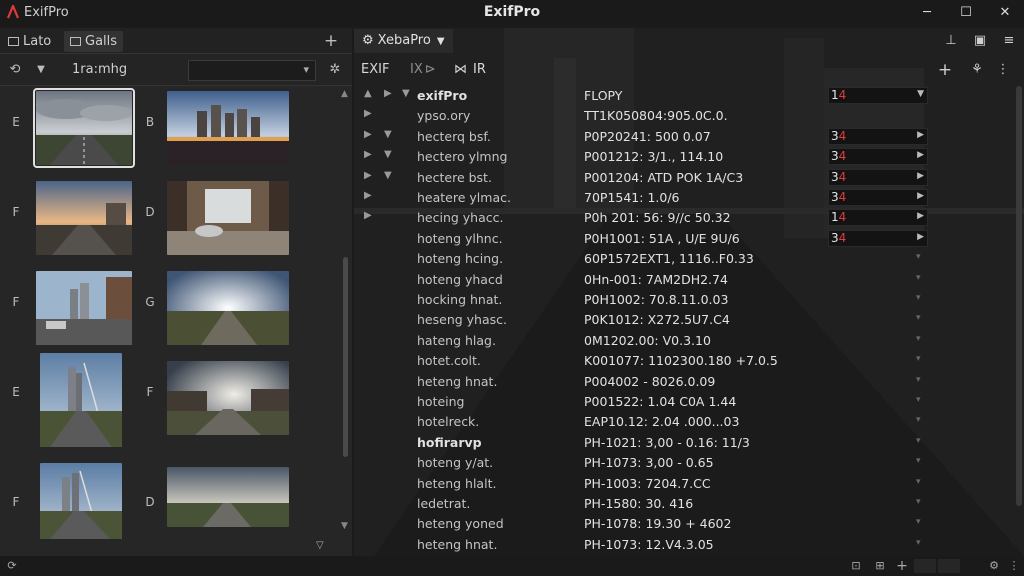 The image size is (1024, 576). What do you see at coordinates (228, 128) in the screenshot?
I see `thumbnail-city-skyline` at bounding box center [228, 128].